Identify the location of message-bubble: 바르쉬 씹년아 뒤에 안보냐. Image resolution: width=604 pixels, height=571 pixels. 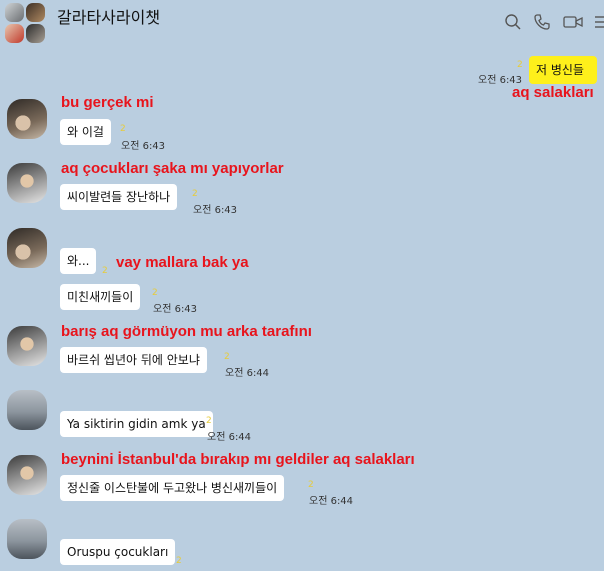
(133, 360).